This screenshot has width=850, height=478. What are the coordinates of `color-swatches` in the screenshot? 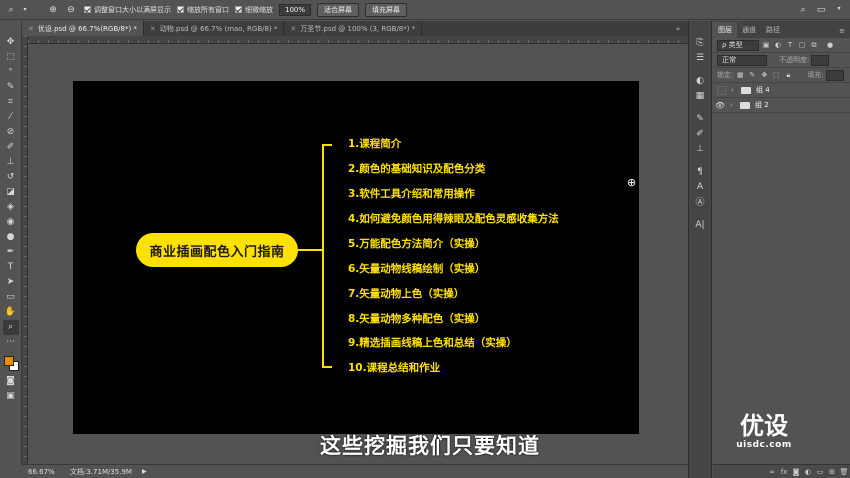 It's located at (11, 364).